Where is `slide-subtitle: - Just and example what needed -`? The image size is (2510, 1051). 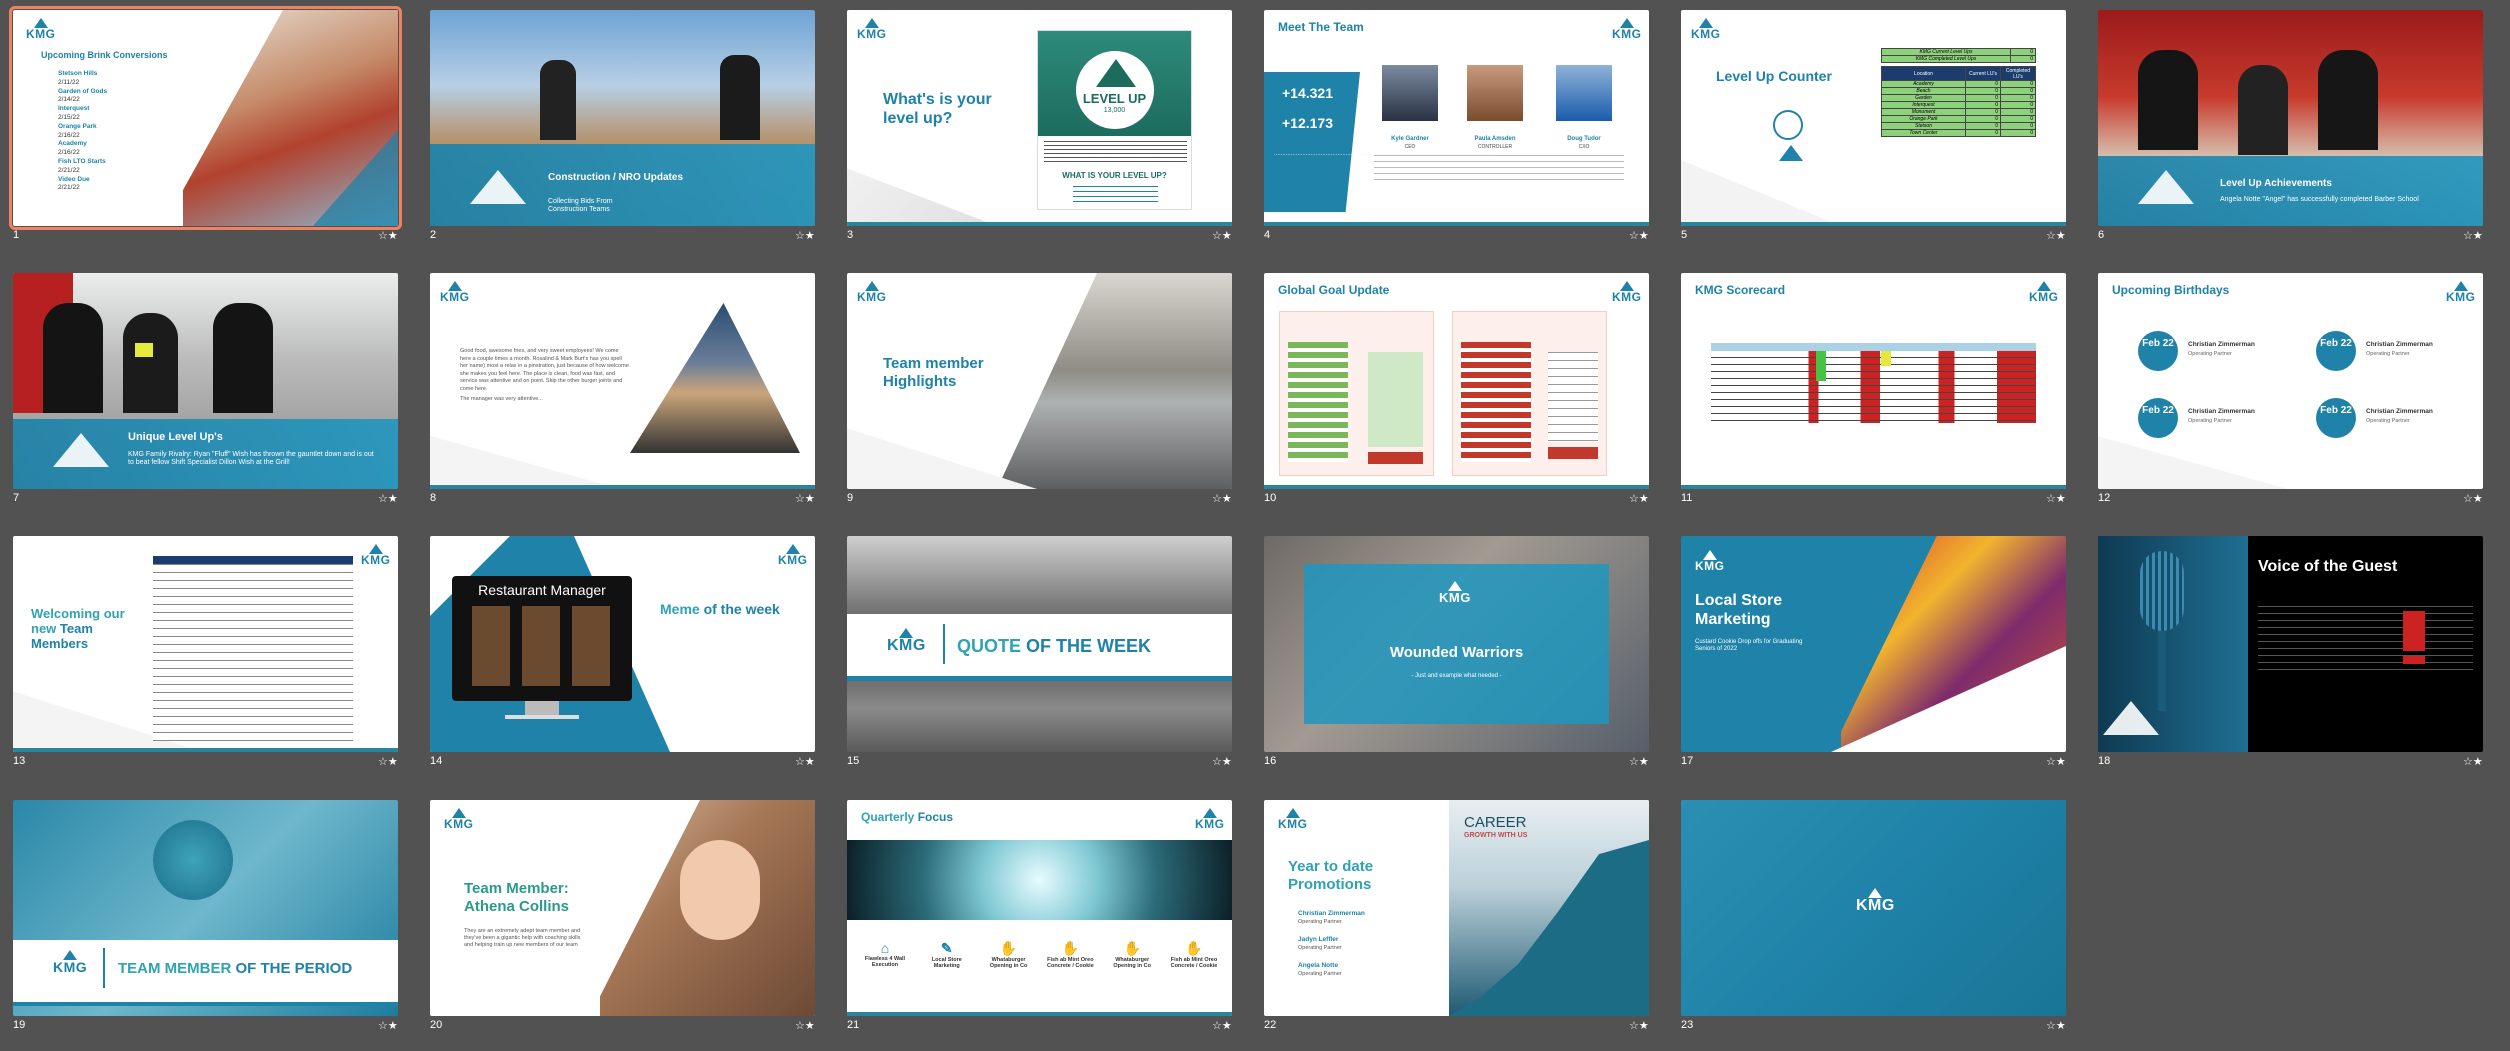
slide-subtitle: - Just and example what needed - is located at coordinates (1456, 676).